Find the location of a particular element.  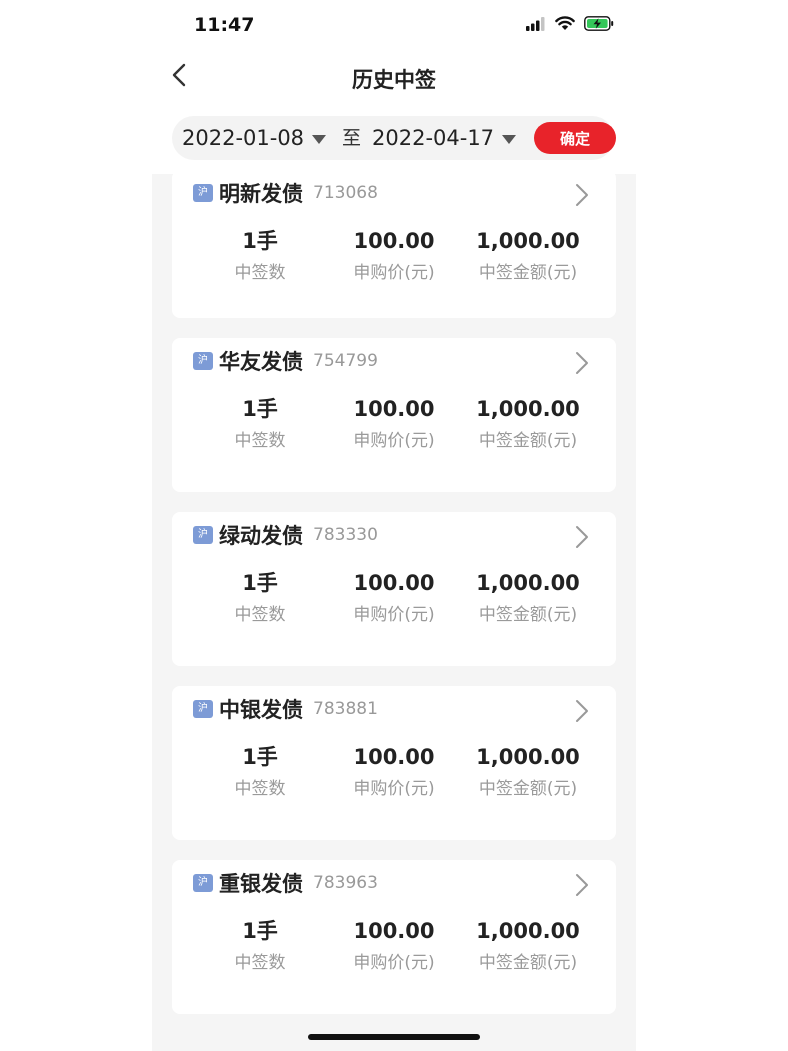

end-date-picker: 2022-04-17 is located at coordinates (444, 138).